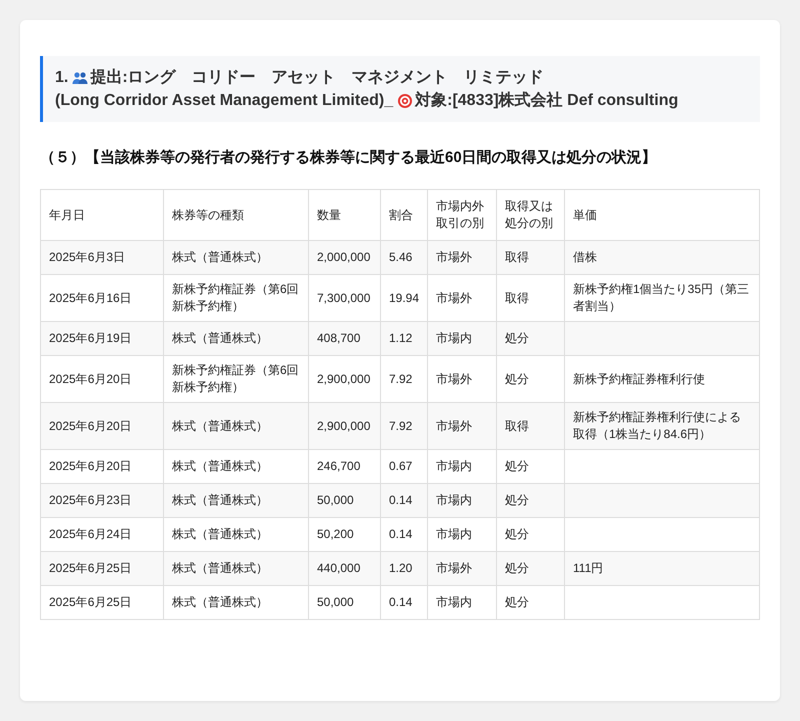 Image resolution: width=800 pixels, height=721 pixels. What do you see at coordinates (102, 215) in the screenshot?
I see `column-header: 年月日` at bounding box center [102, 215].